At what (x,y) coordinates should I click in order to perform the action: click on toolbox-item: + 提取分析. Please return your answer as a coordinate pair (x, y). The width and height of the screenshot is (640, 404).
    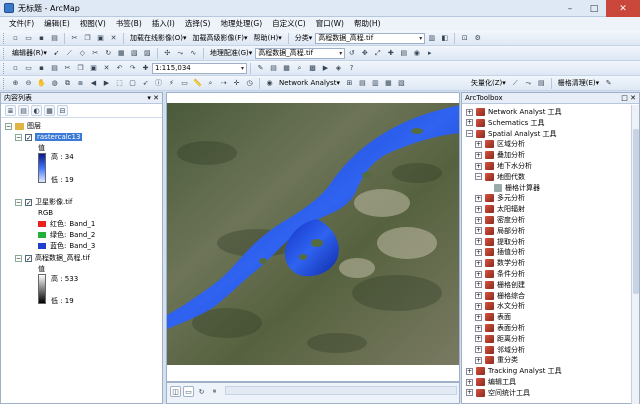
    Looking at the image, I should click on (500, 242).